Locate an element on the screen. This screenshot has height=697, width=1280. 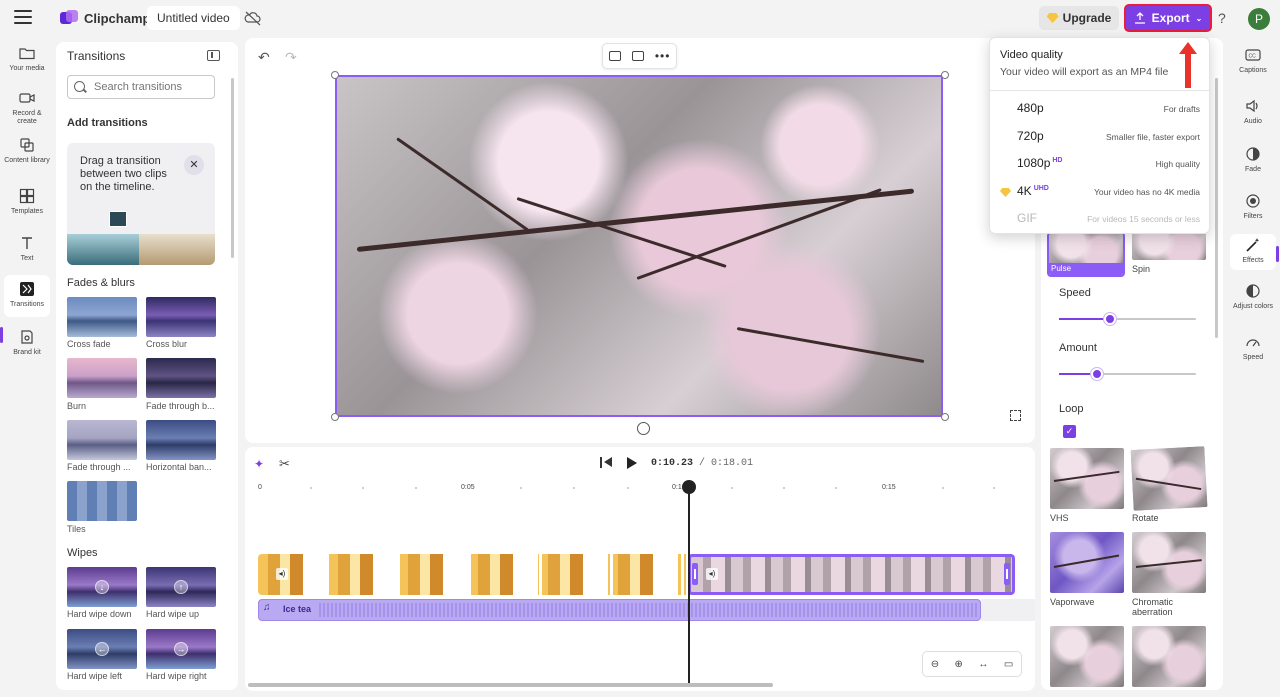
transition-cross-fade is located at coordinates (102, 317).